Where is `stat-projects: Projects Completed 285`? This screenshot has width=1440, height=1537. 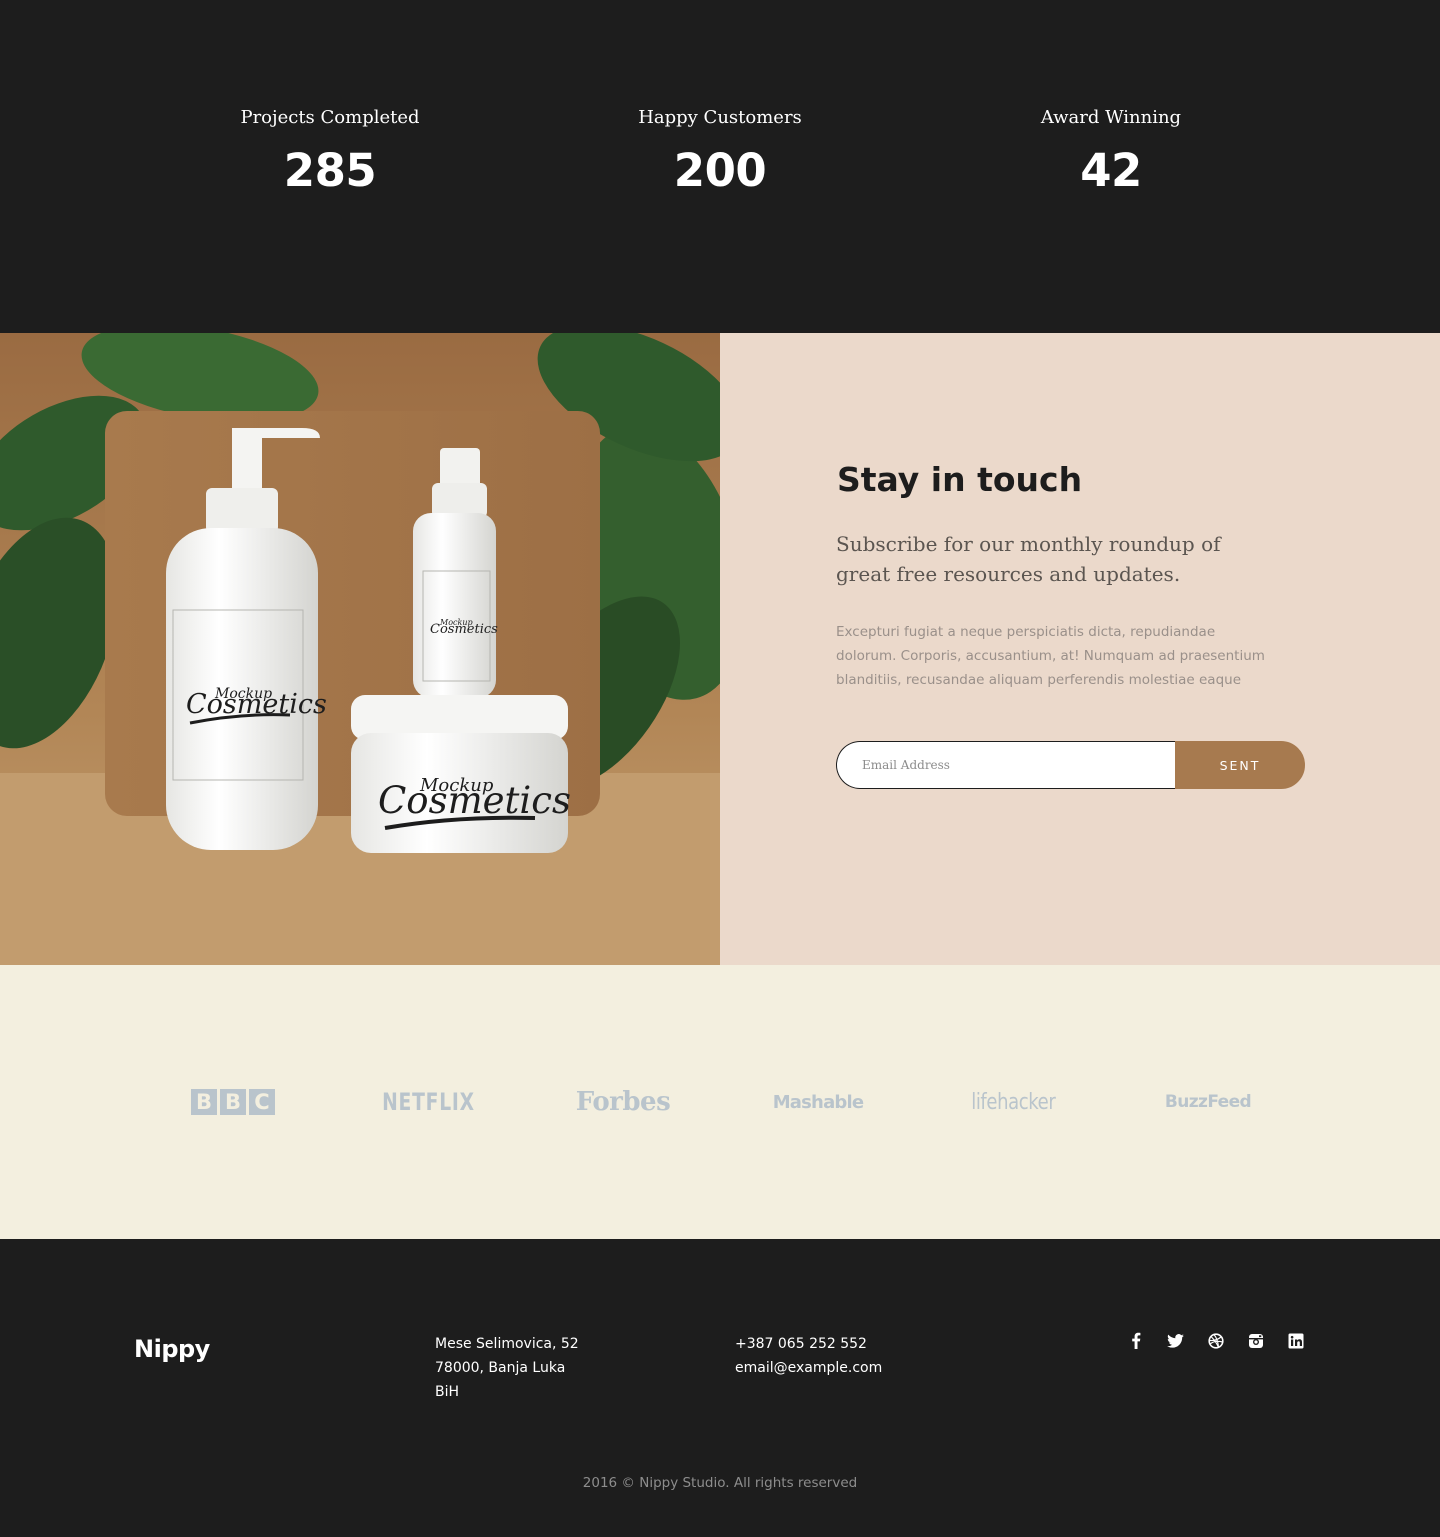
stat-projects: Projects Completed 285 is located at coordinates (330, 152).